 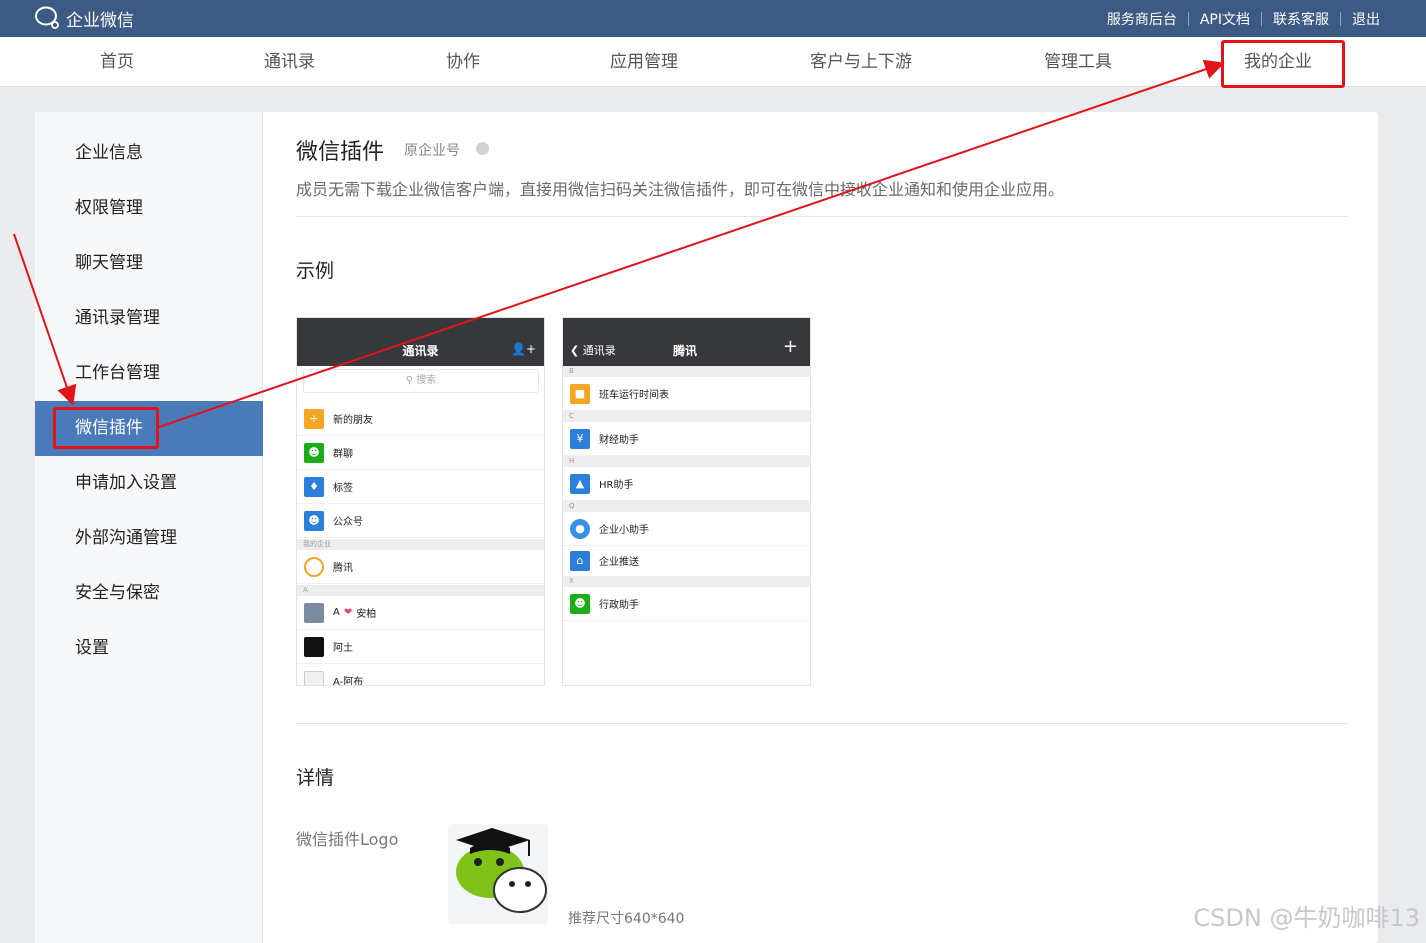 I want to click on wechat-graduation-logo-icon, so click(x=501, y=870).